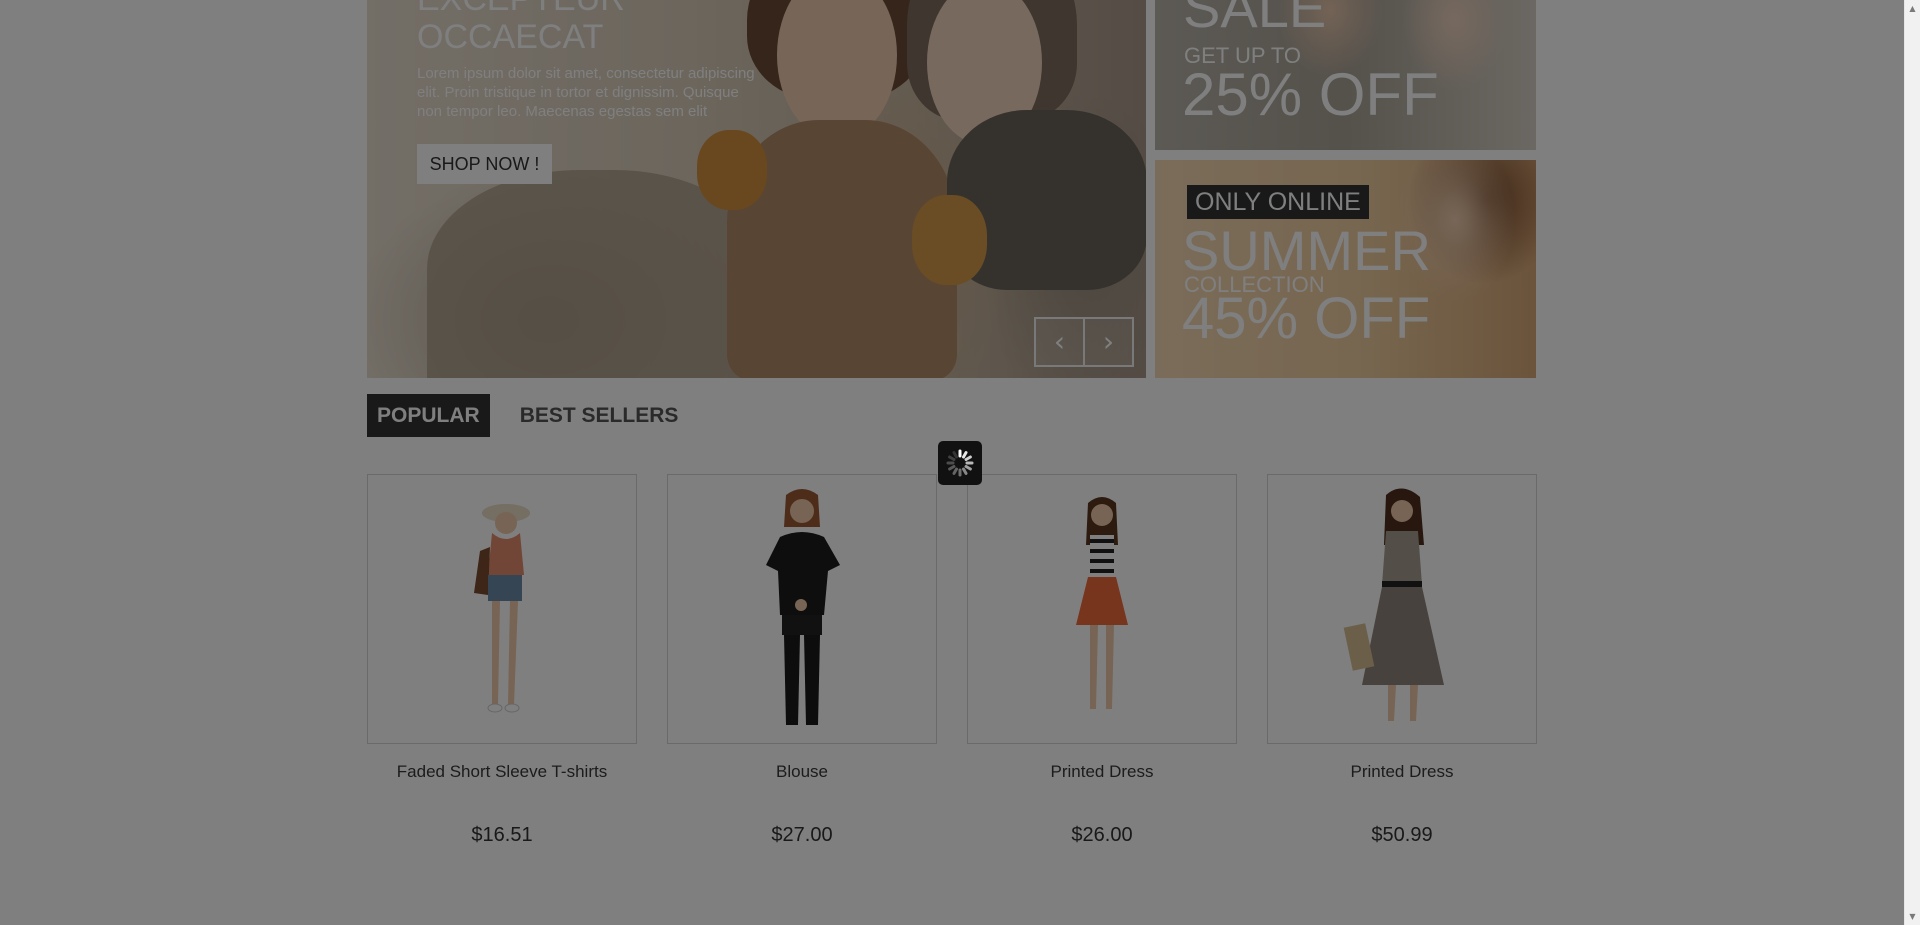  I want to click on loading-spinner-icon, so click(960, 463).